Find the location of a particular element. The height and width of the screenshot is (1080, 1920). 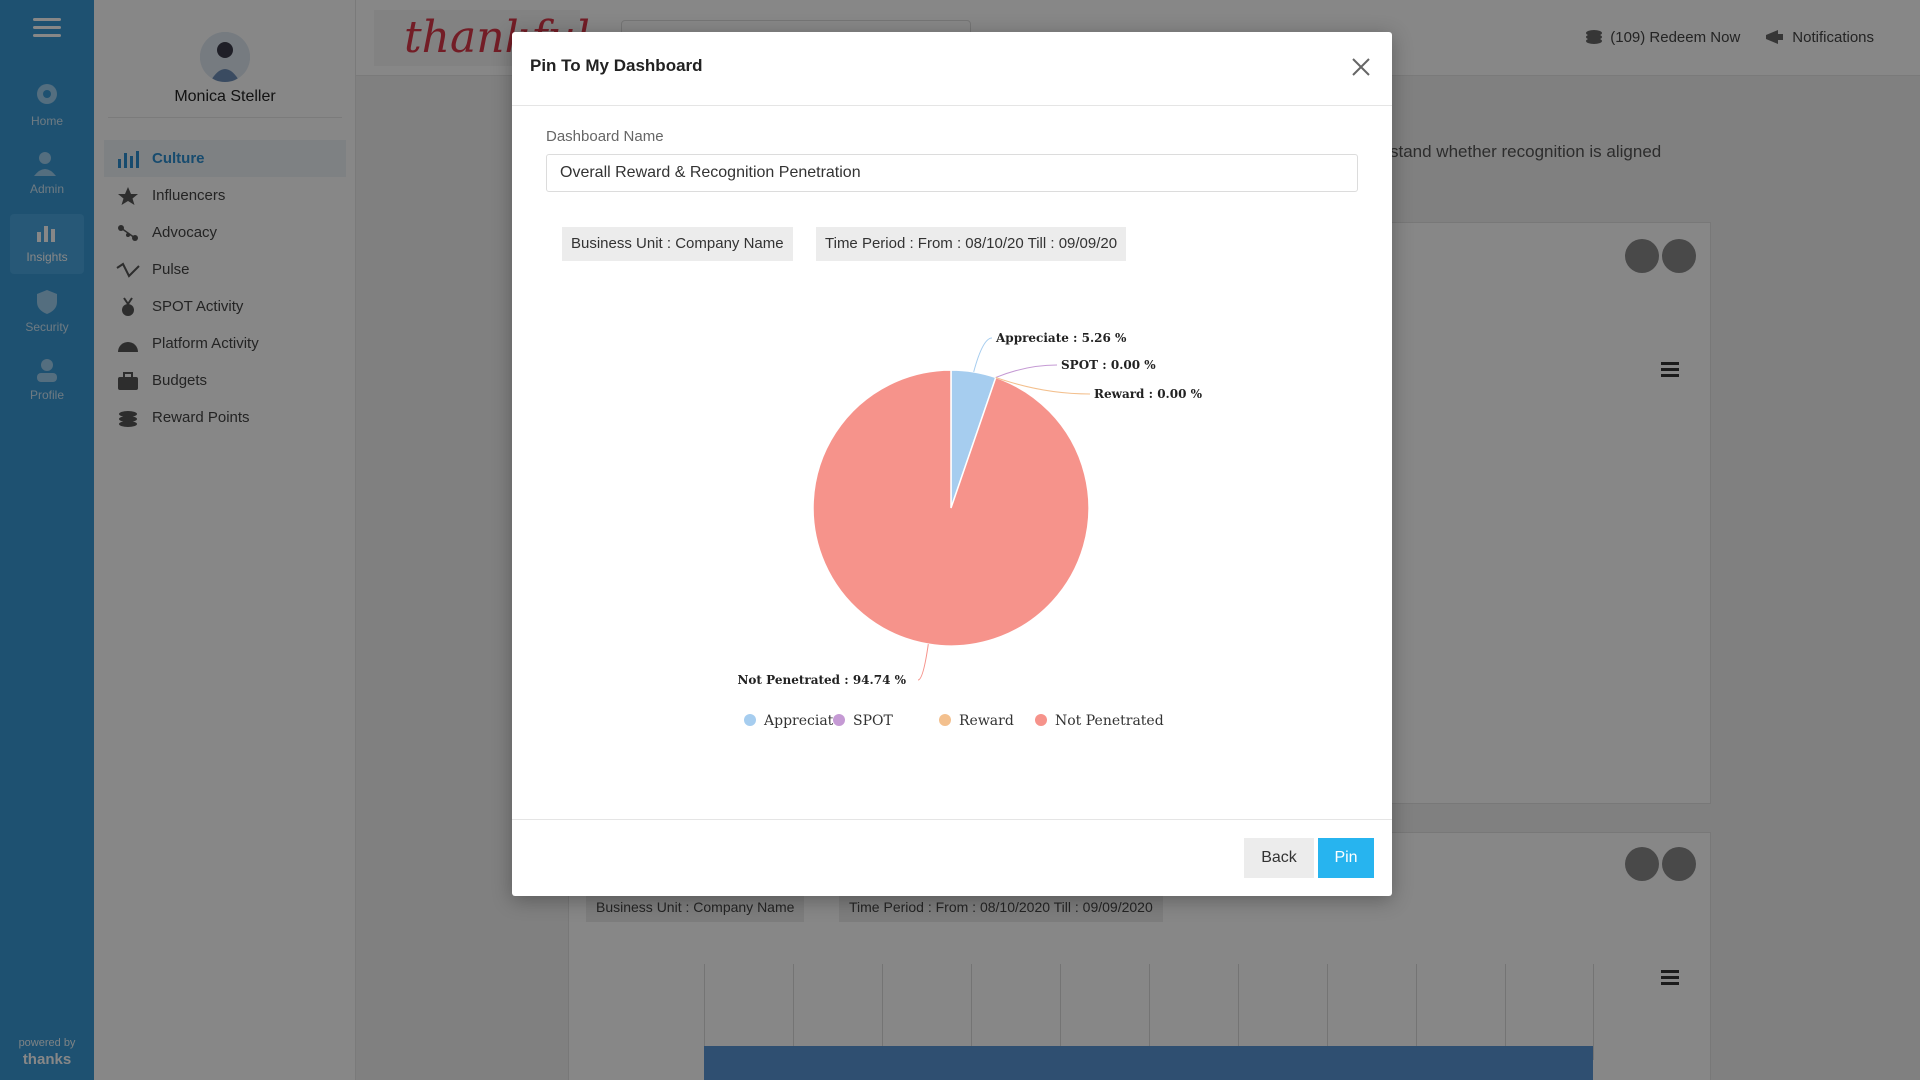

legend-label: Reward is located at coordinates (986, 721).